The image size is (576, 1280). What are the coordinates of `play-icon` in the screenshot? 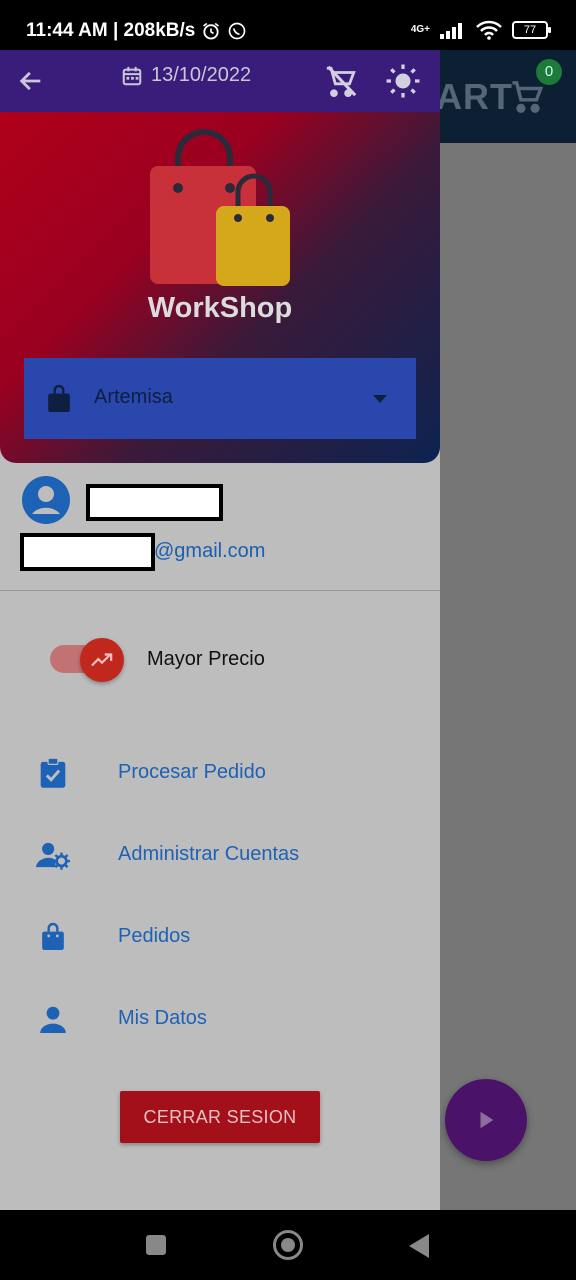 It's located at (487, 1120).